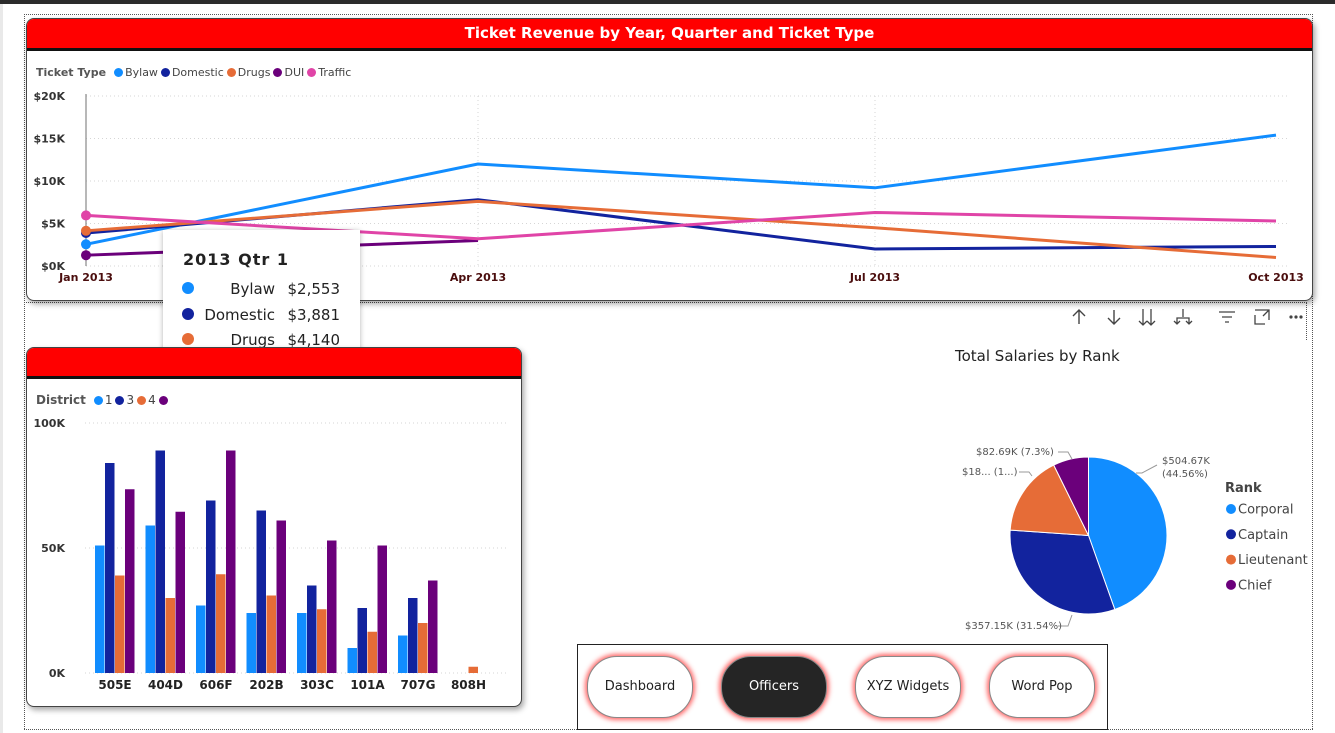 The image size is (1335, 733). I want to click on pie-data-label: $82.69K (7.3%), so click(1015, 452).